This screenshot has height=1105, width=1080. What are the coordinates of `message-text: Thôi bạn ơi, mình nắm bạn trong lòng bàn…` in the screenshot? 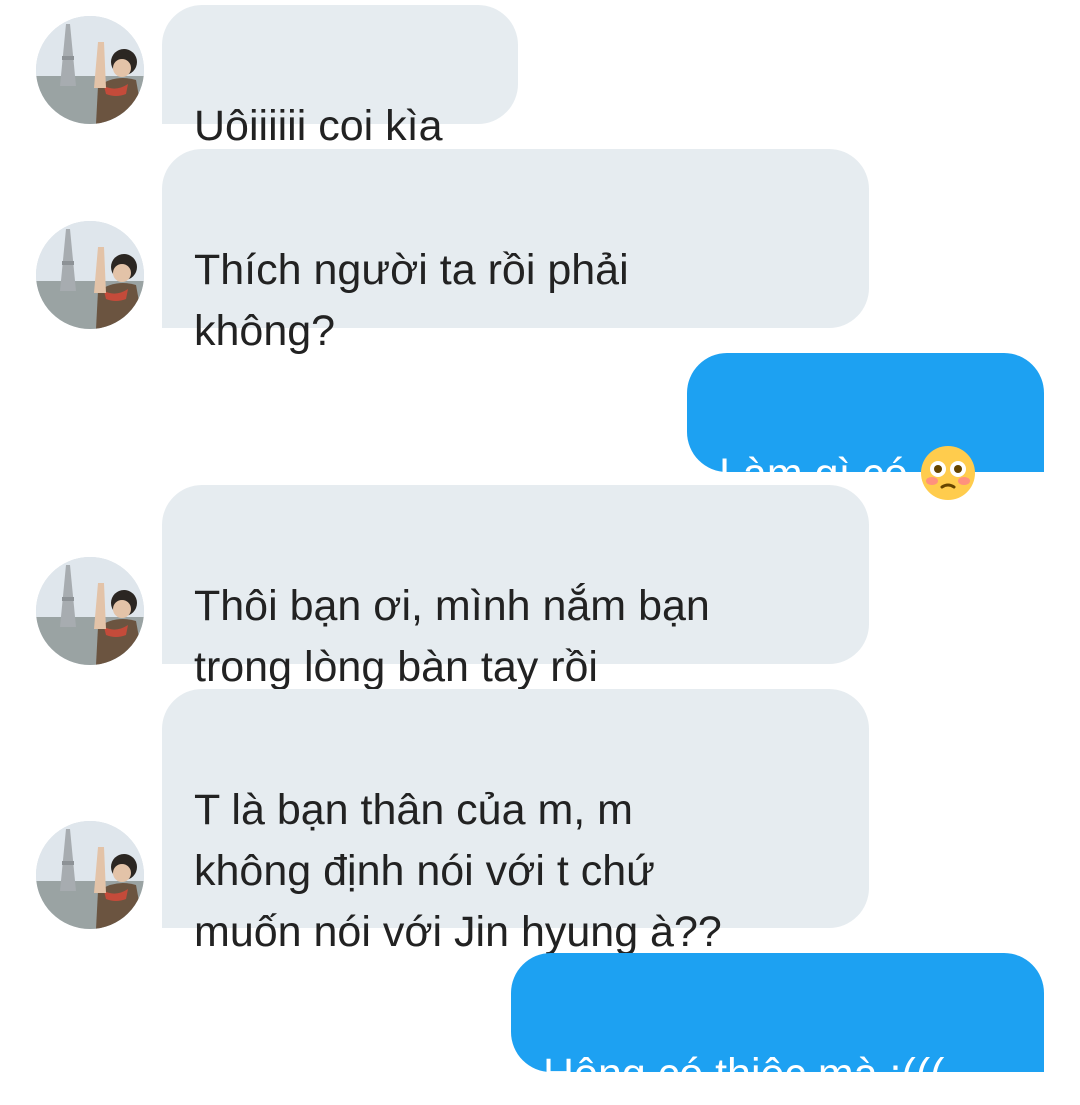 It's located at (452, 636).